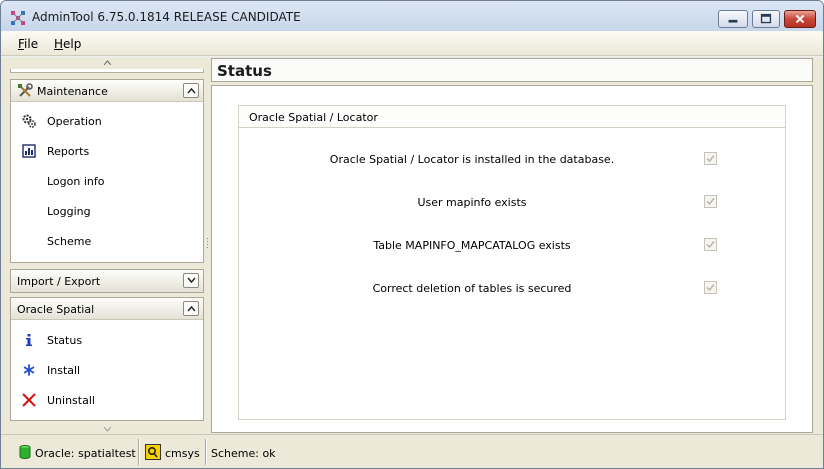  Describe the element at coordinates (107, 71) in the screenshot. I see `nav-panel-remnant` at that location.